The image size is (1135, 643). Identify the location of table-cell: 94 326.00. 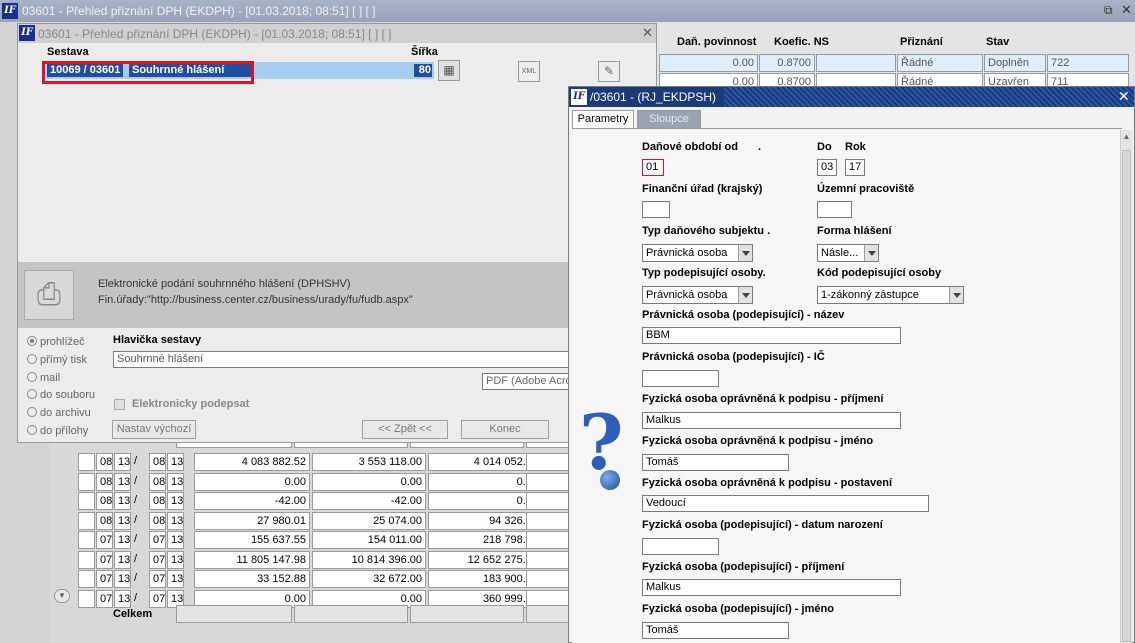
(485, 520).